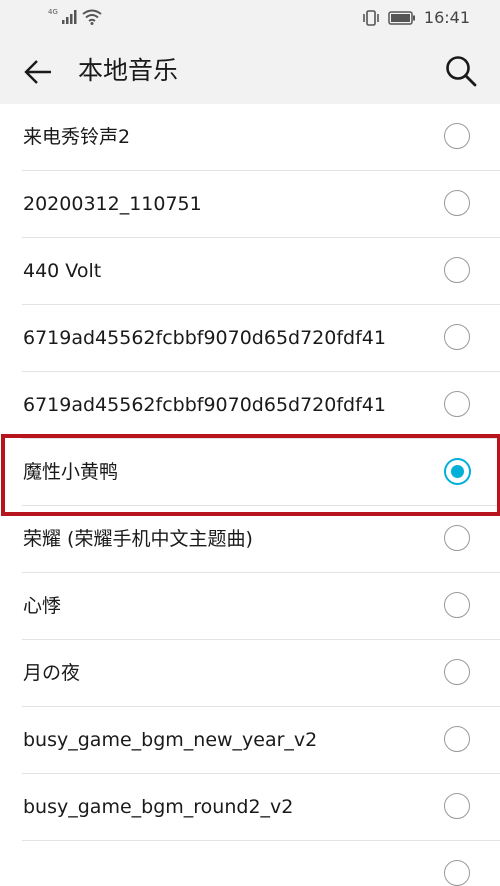 The width and height of the screenshot is (500, 886). What do you see at coordinates (77, 137) in the screenshot?
I see `ringtone-label: 来电秀铃声2` at bounding box center [77, 137].